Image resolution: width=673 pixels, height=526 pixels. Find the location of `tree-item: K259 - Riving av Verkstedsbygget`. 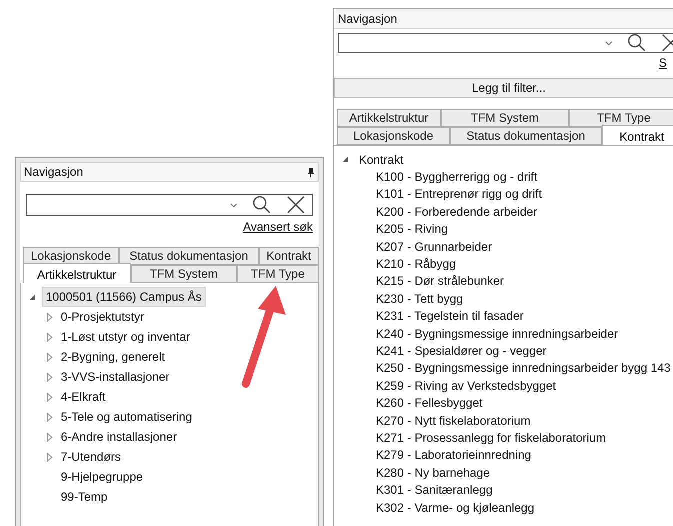

tree-item: K259 - Riving av Verkstedsbygget is located at coordinates (466, 385).